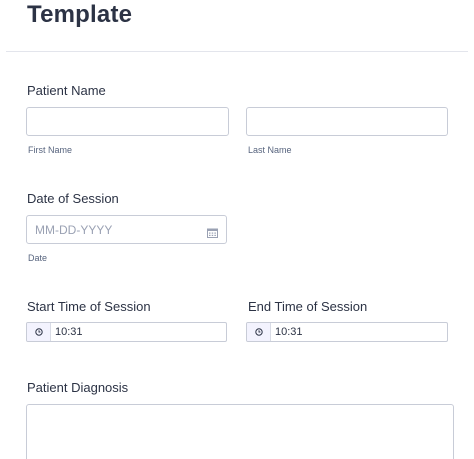 Image resolution: width=474 pixels, height=459 pixels. What do you see at coordinates (126, 332) in the screenshot?
I see `start-time-input: 10:31` at bounding box center [126, 332].